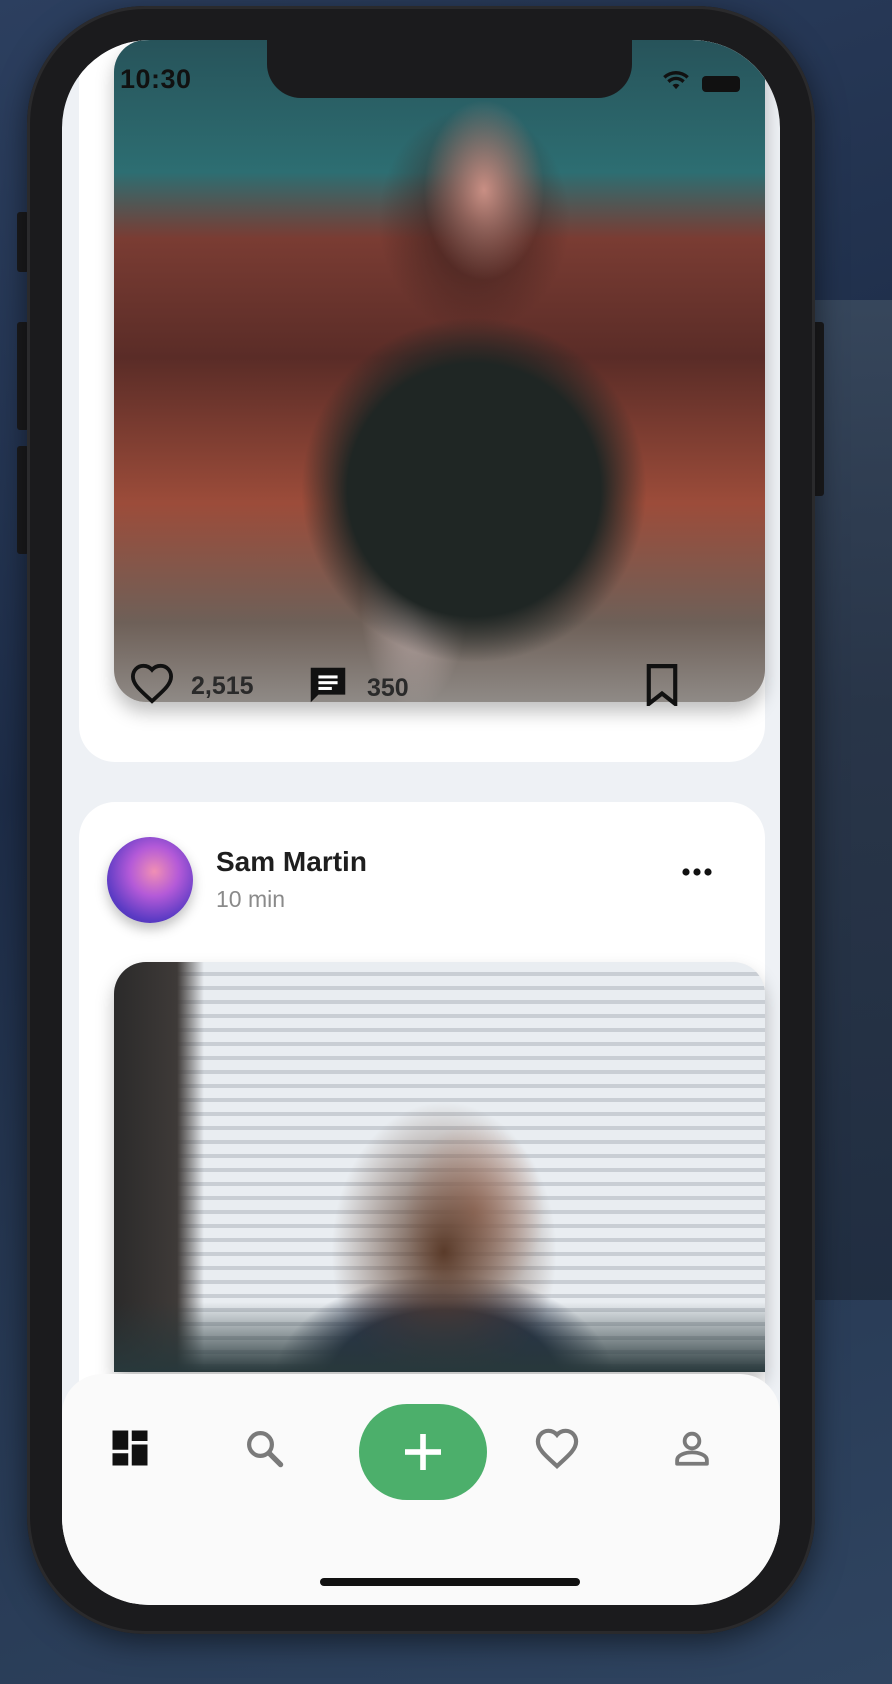  I want to click on search-icon, so click(264, 1450).